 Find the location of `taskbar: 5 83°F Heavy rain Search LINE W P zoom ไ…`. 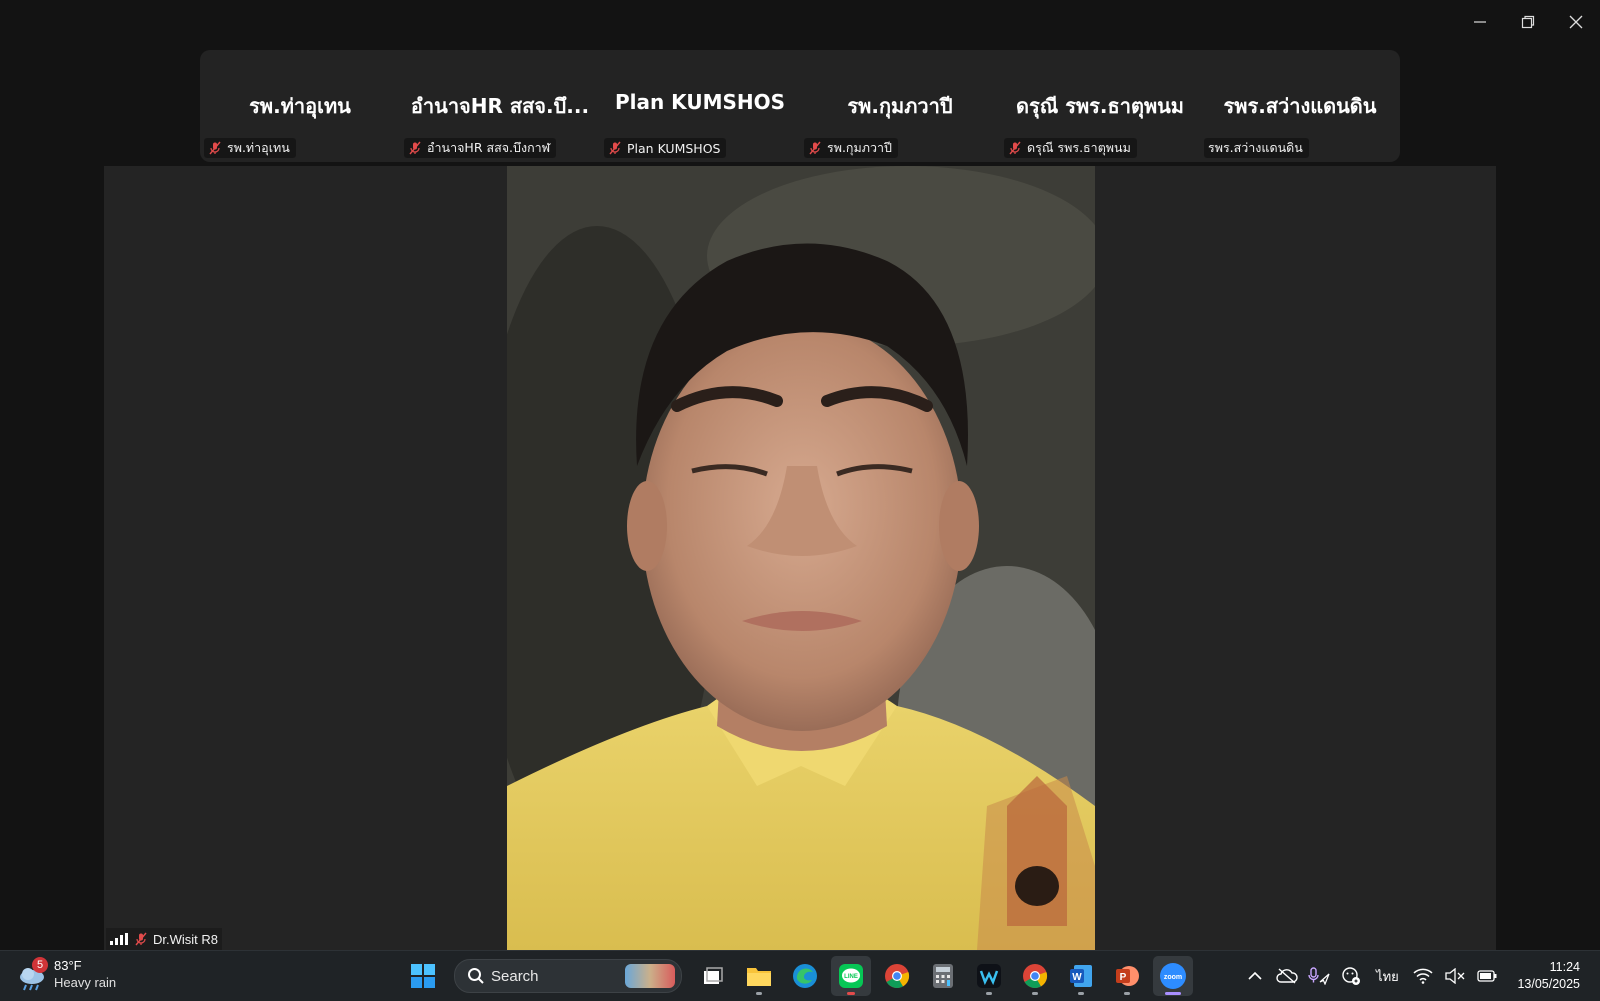

taskbar: 5 83°F Heavy rain Search LINE W P zoom ไ… is located at coordinates (800, 975).